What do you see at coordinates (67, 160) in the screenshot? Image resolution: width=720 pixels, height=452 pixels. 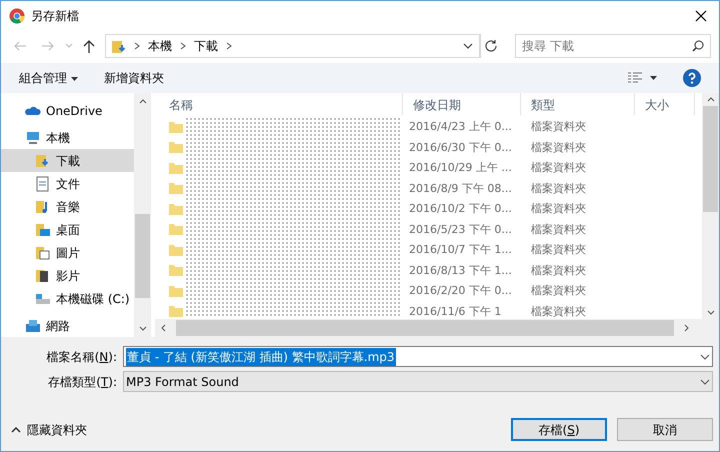 I see `sidebar-item: 下載` at bounding box center [67, 160].